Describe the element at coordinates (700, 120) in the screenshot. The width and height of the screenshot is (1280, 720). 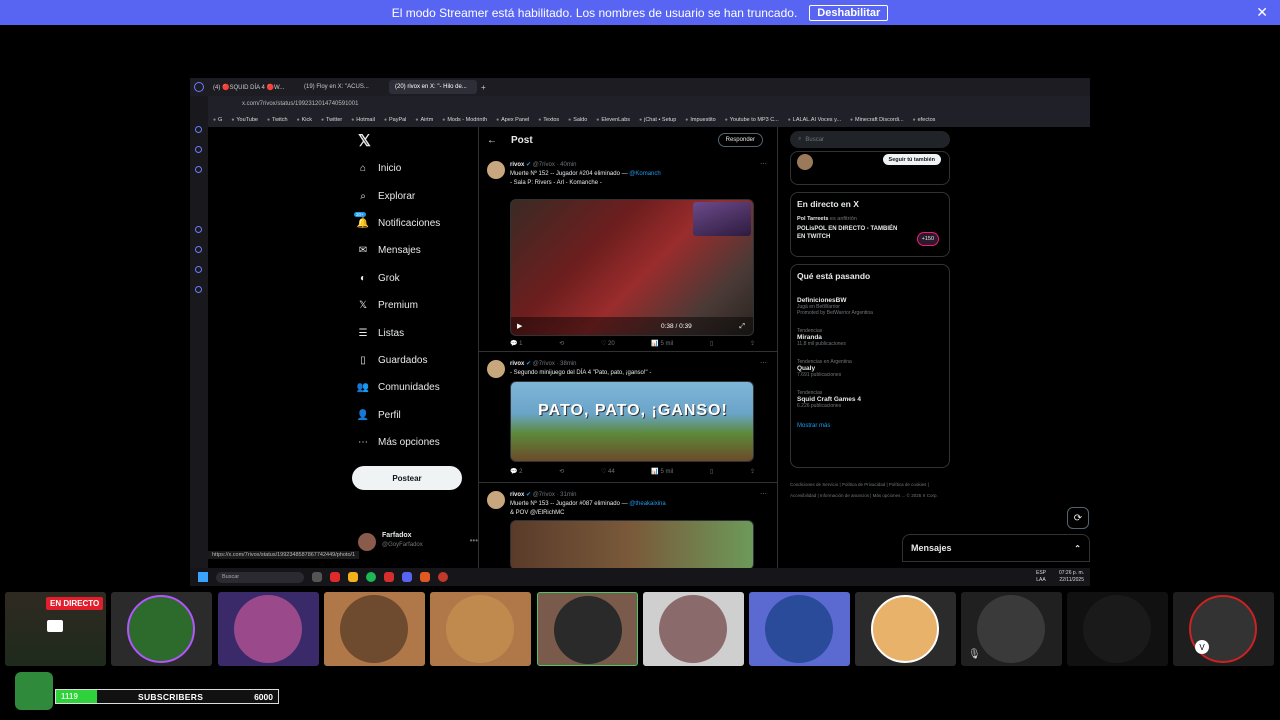
I see `bookmark: Impuestito` at that location.